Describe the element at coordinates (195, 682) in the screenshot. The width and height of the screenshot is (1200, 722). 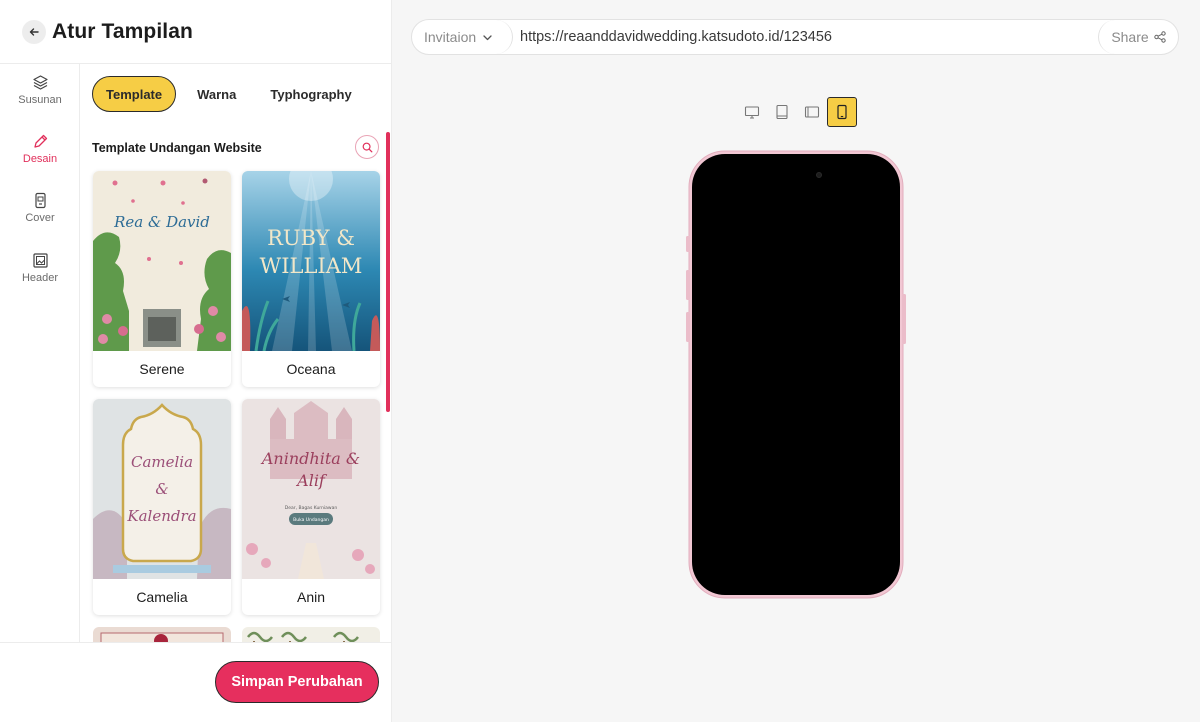
I see `panel-footer: Simpan Perubahan` at that location.